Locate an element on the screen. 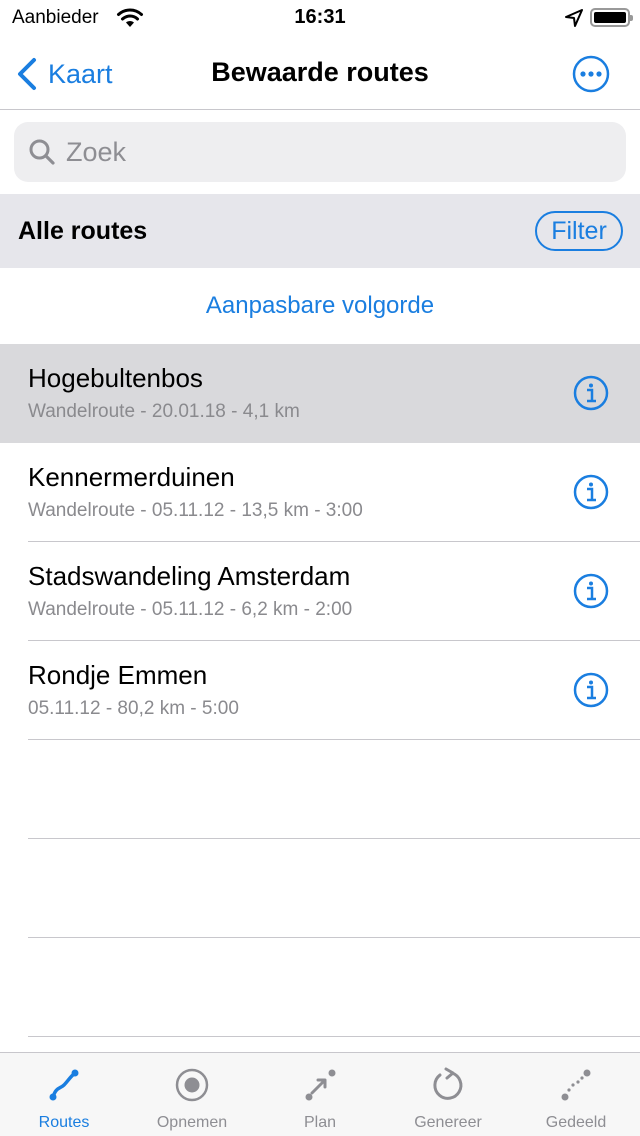  battery-icon is located at coordinates (611, 17).